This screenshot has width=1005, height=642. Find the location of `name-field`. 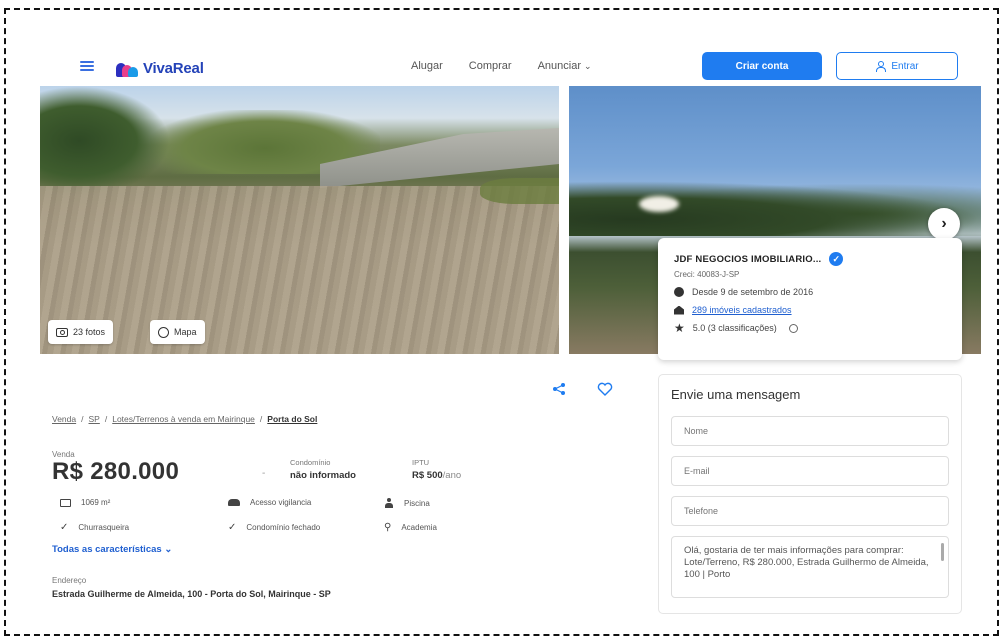

name-field is located at coordinates (810, 431).